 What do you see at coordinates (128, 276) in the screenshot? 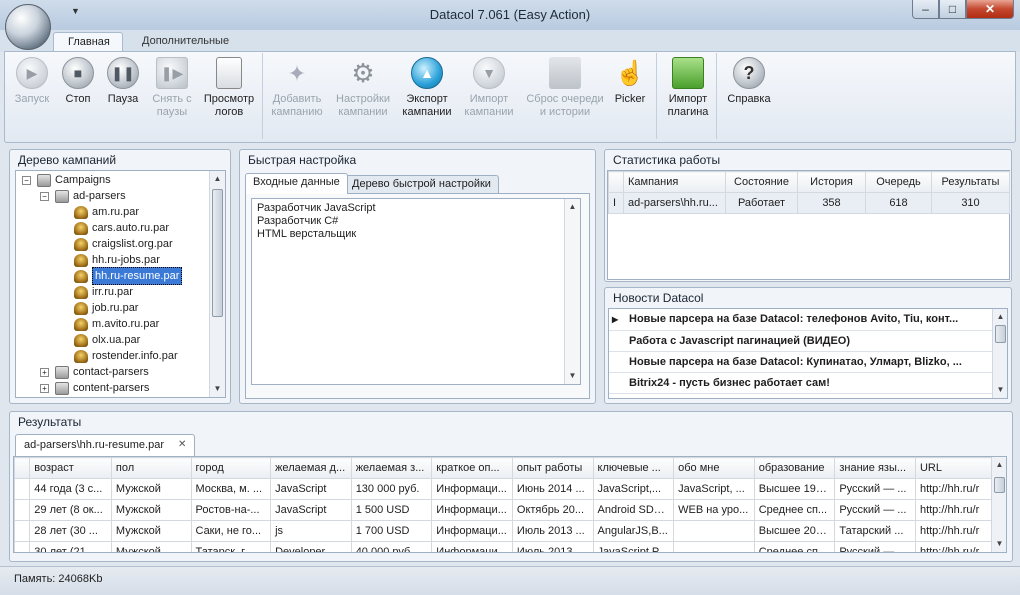
I see `tree-item-selected: hh.ru-resume.par` at bounding box center [128, 276].